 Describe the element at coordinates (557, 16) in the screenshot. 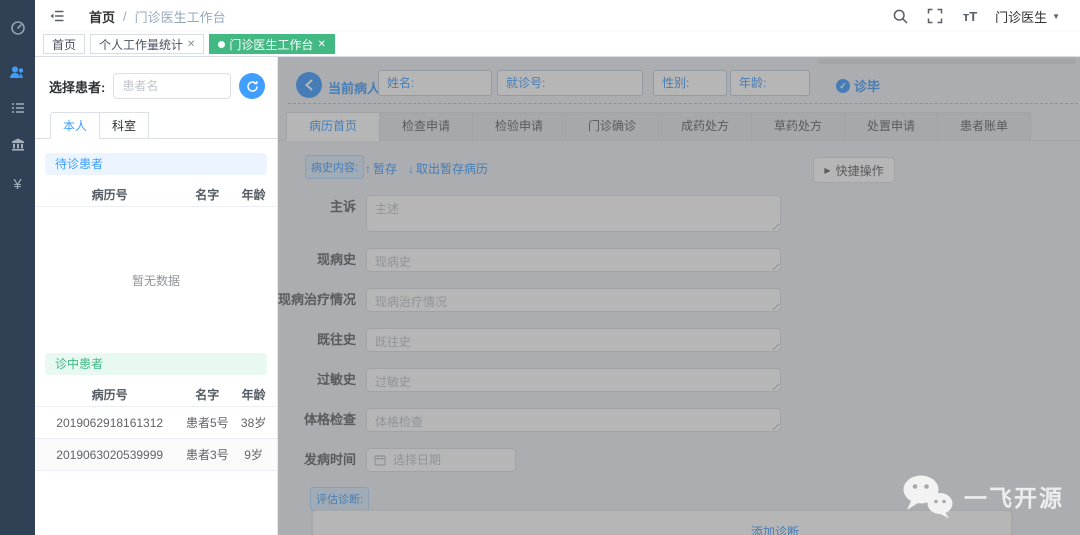

I see `top-bar: 首页 / 门诊医生工作台 тT 门诊医生 ▼` at that location.